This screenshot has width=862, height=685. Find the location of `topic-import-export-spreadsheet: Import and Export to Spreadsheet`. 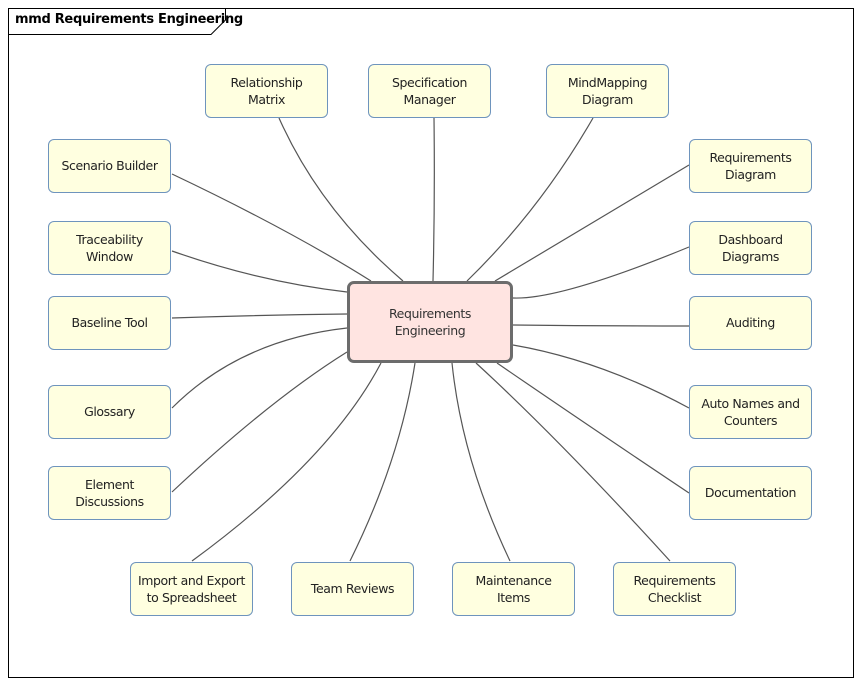

topic-import-export-spreadsheet: Import and Export to Spreadsheet is located at coordinates (191, 589).